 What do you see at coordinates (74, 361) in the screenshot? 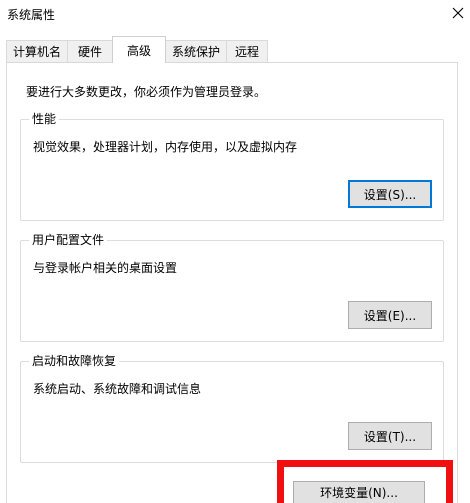
I see `startup-recovery-group-label: 启动和故障恢复` at bounding box center [74, 361].